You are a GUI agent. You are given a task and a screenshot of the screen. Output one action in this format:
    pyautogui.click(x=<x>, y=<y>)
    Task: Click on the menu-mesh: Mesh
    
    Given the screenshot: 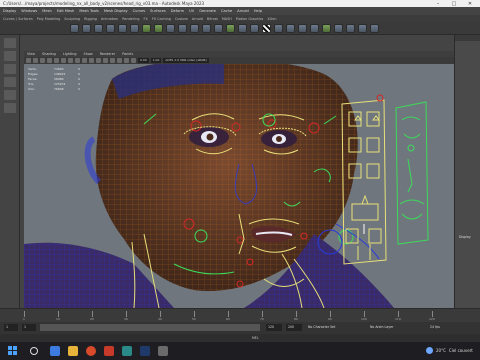 What is the action you would take?
    pyautogui.click(x=46, y=11)
    